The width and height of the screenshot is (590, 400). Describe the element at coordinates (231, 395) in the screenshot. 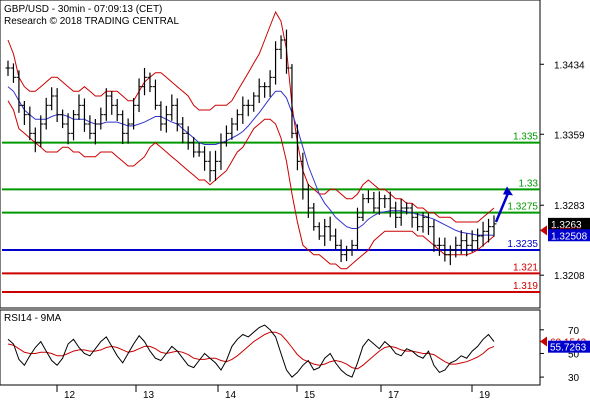

I see `time-tick-label-2: 14` at that location.